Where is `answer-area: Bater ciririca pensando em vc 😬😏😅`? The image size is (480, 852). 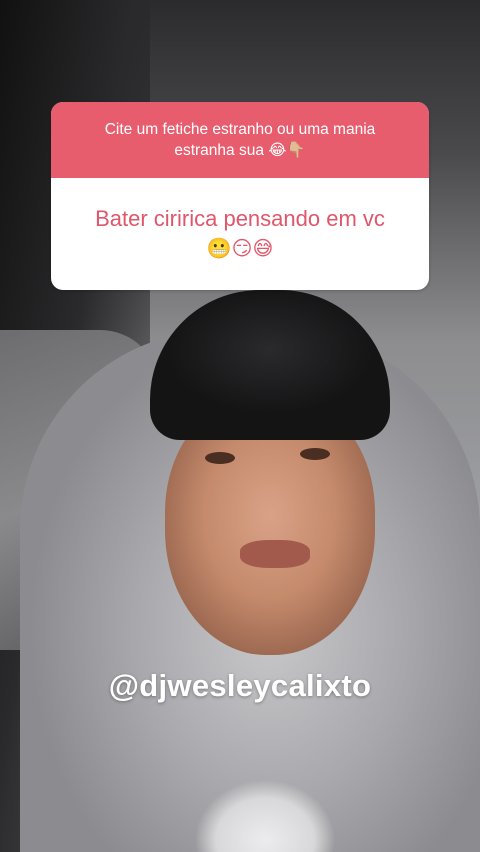
answer-area: Bater ciririca pensando em vc 😬😏😅 is located at coordinates (240, 234).